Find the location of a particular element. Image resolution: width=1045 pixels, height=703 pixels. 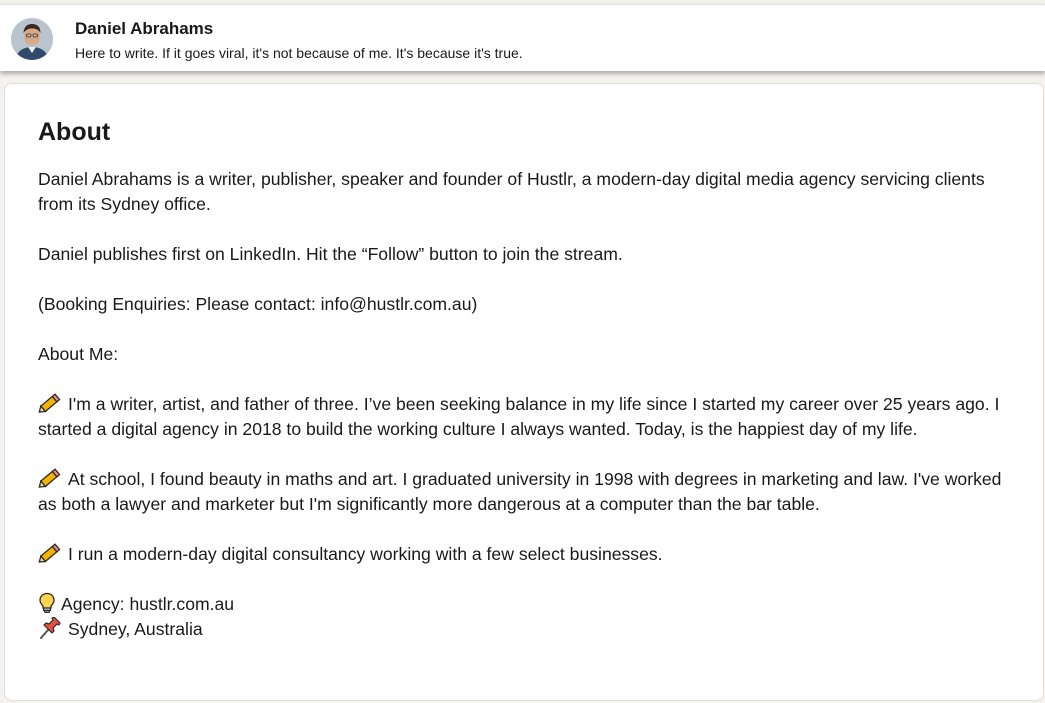

location-line: Sydney, Australia is located at coordinates (525, 629).